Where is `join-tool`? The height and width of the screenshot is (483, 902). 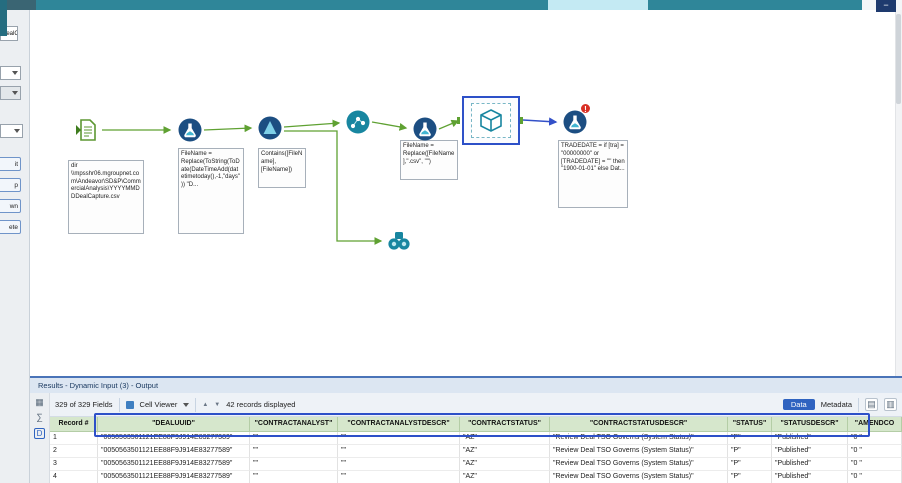
join-tool is located at coordinates (358, 124).